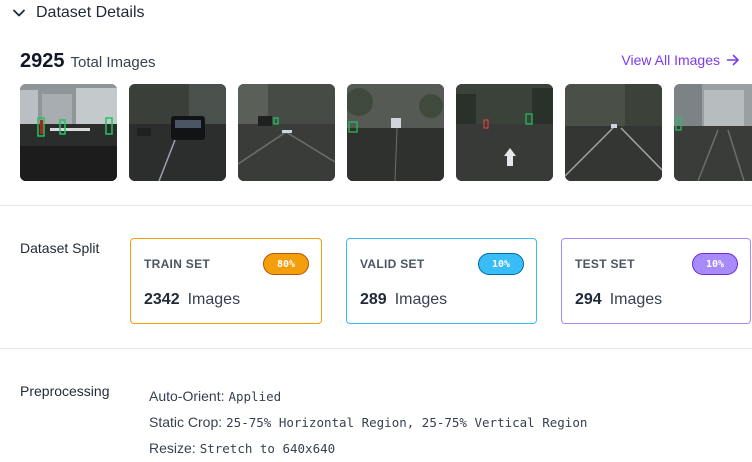 This screenshot has height=462, width=752. Describe the element at coordinates (368, 396) in the screenshot. I see `preprocessing-item: Auto-Orient: Applied` at that location.